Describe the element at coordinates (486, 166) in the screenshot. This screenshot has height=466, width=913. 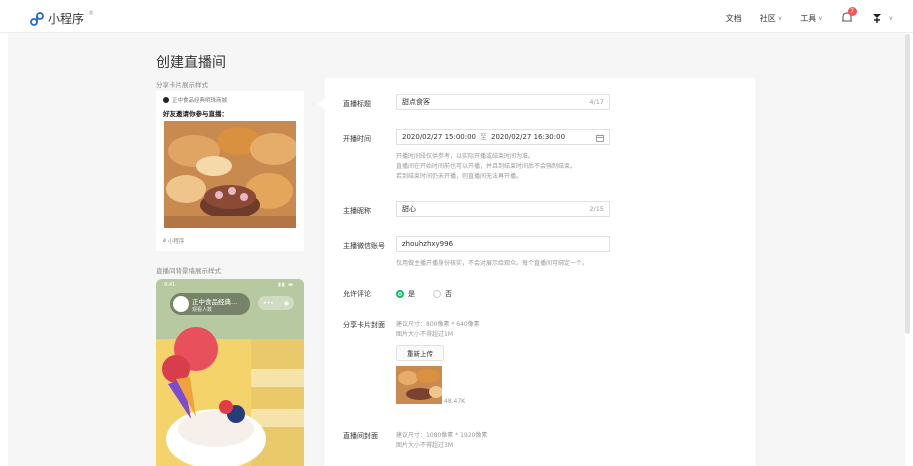
I see `time-hint-2: 直播间在开始时间前也可以开播，并且到结束时间后不会强制结束。` at that location.